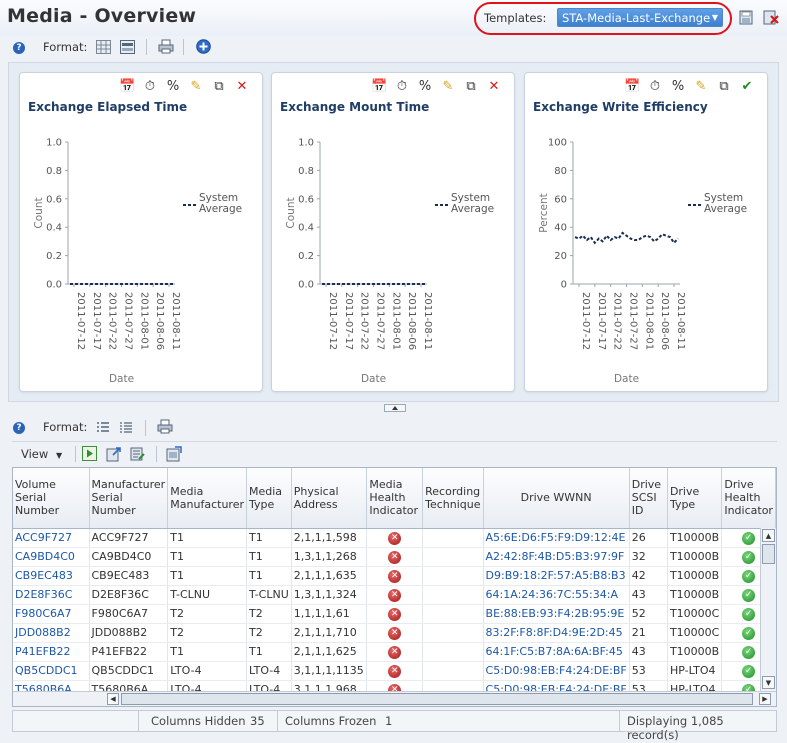 This screenshot has width=787, height=743. What do you see at coordinates (453, 498) in the screenshot?
I see `column-header: Recording Technique` at bounding box center [453, 498].